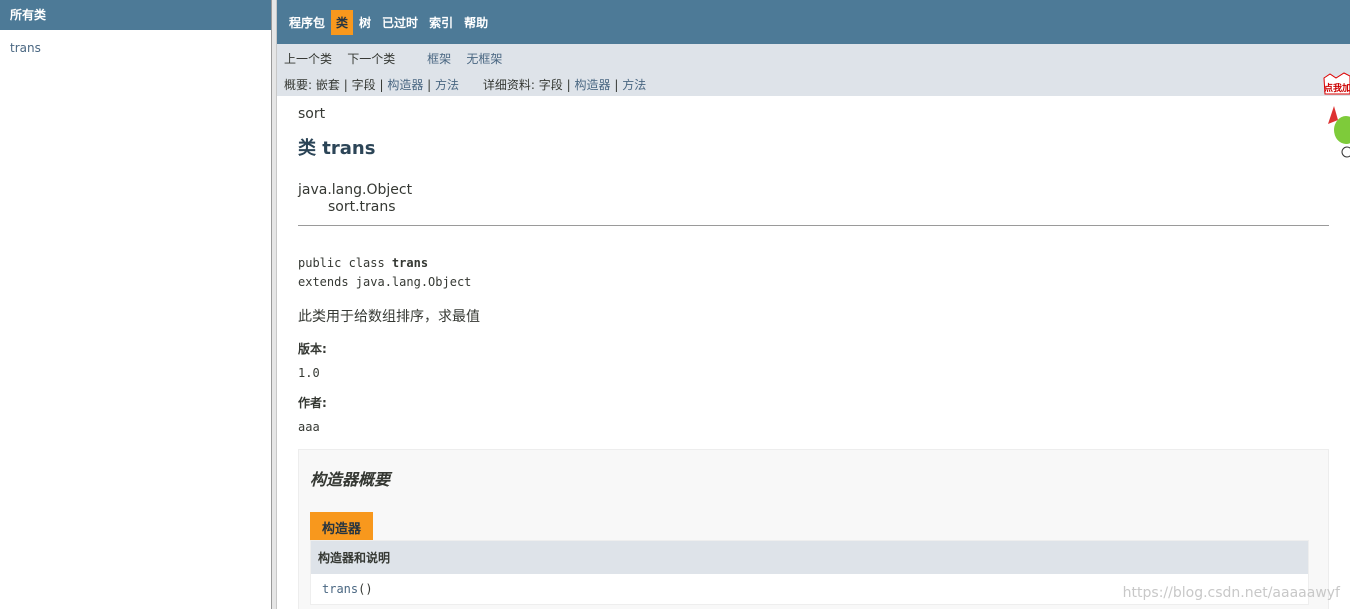  Describe the element at coordinates (405, 85) in the screenshot. I see `summary-constructor-link: 构造器` at that location.